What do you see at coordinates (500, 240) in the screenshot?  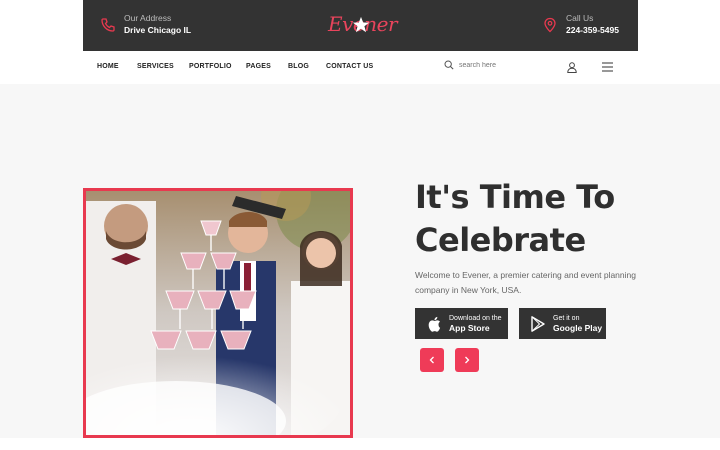 I see `headline-line-2: Celebrate` at bounding box center [500, 240].